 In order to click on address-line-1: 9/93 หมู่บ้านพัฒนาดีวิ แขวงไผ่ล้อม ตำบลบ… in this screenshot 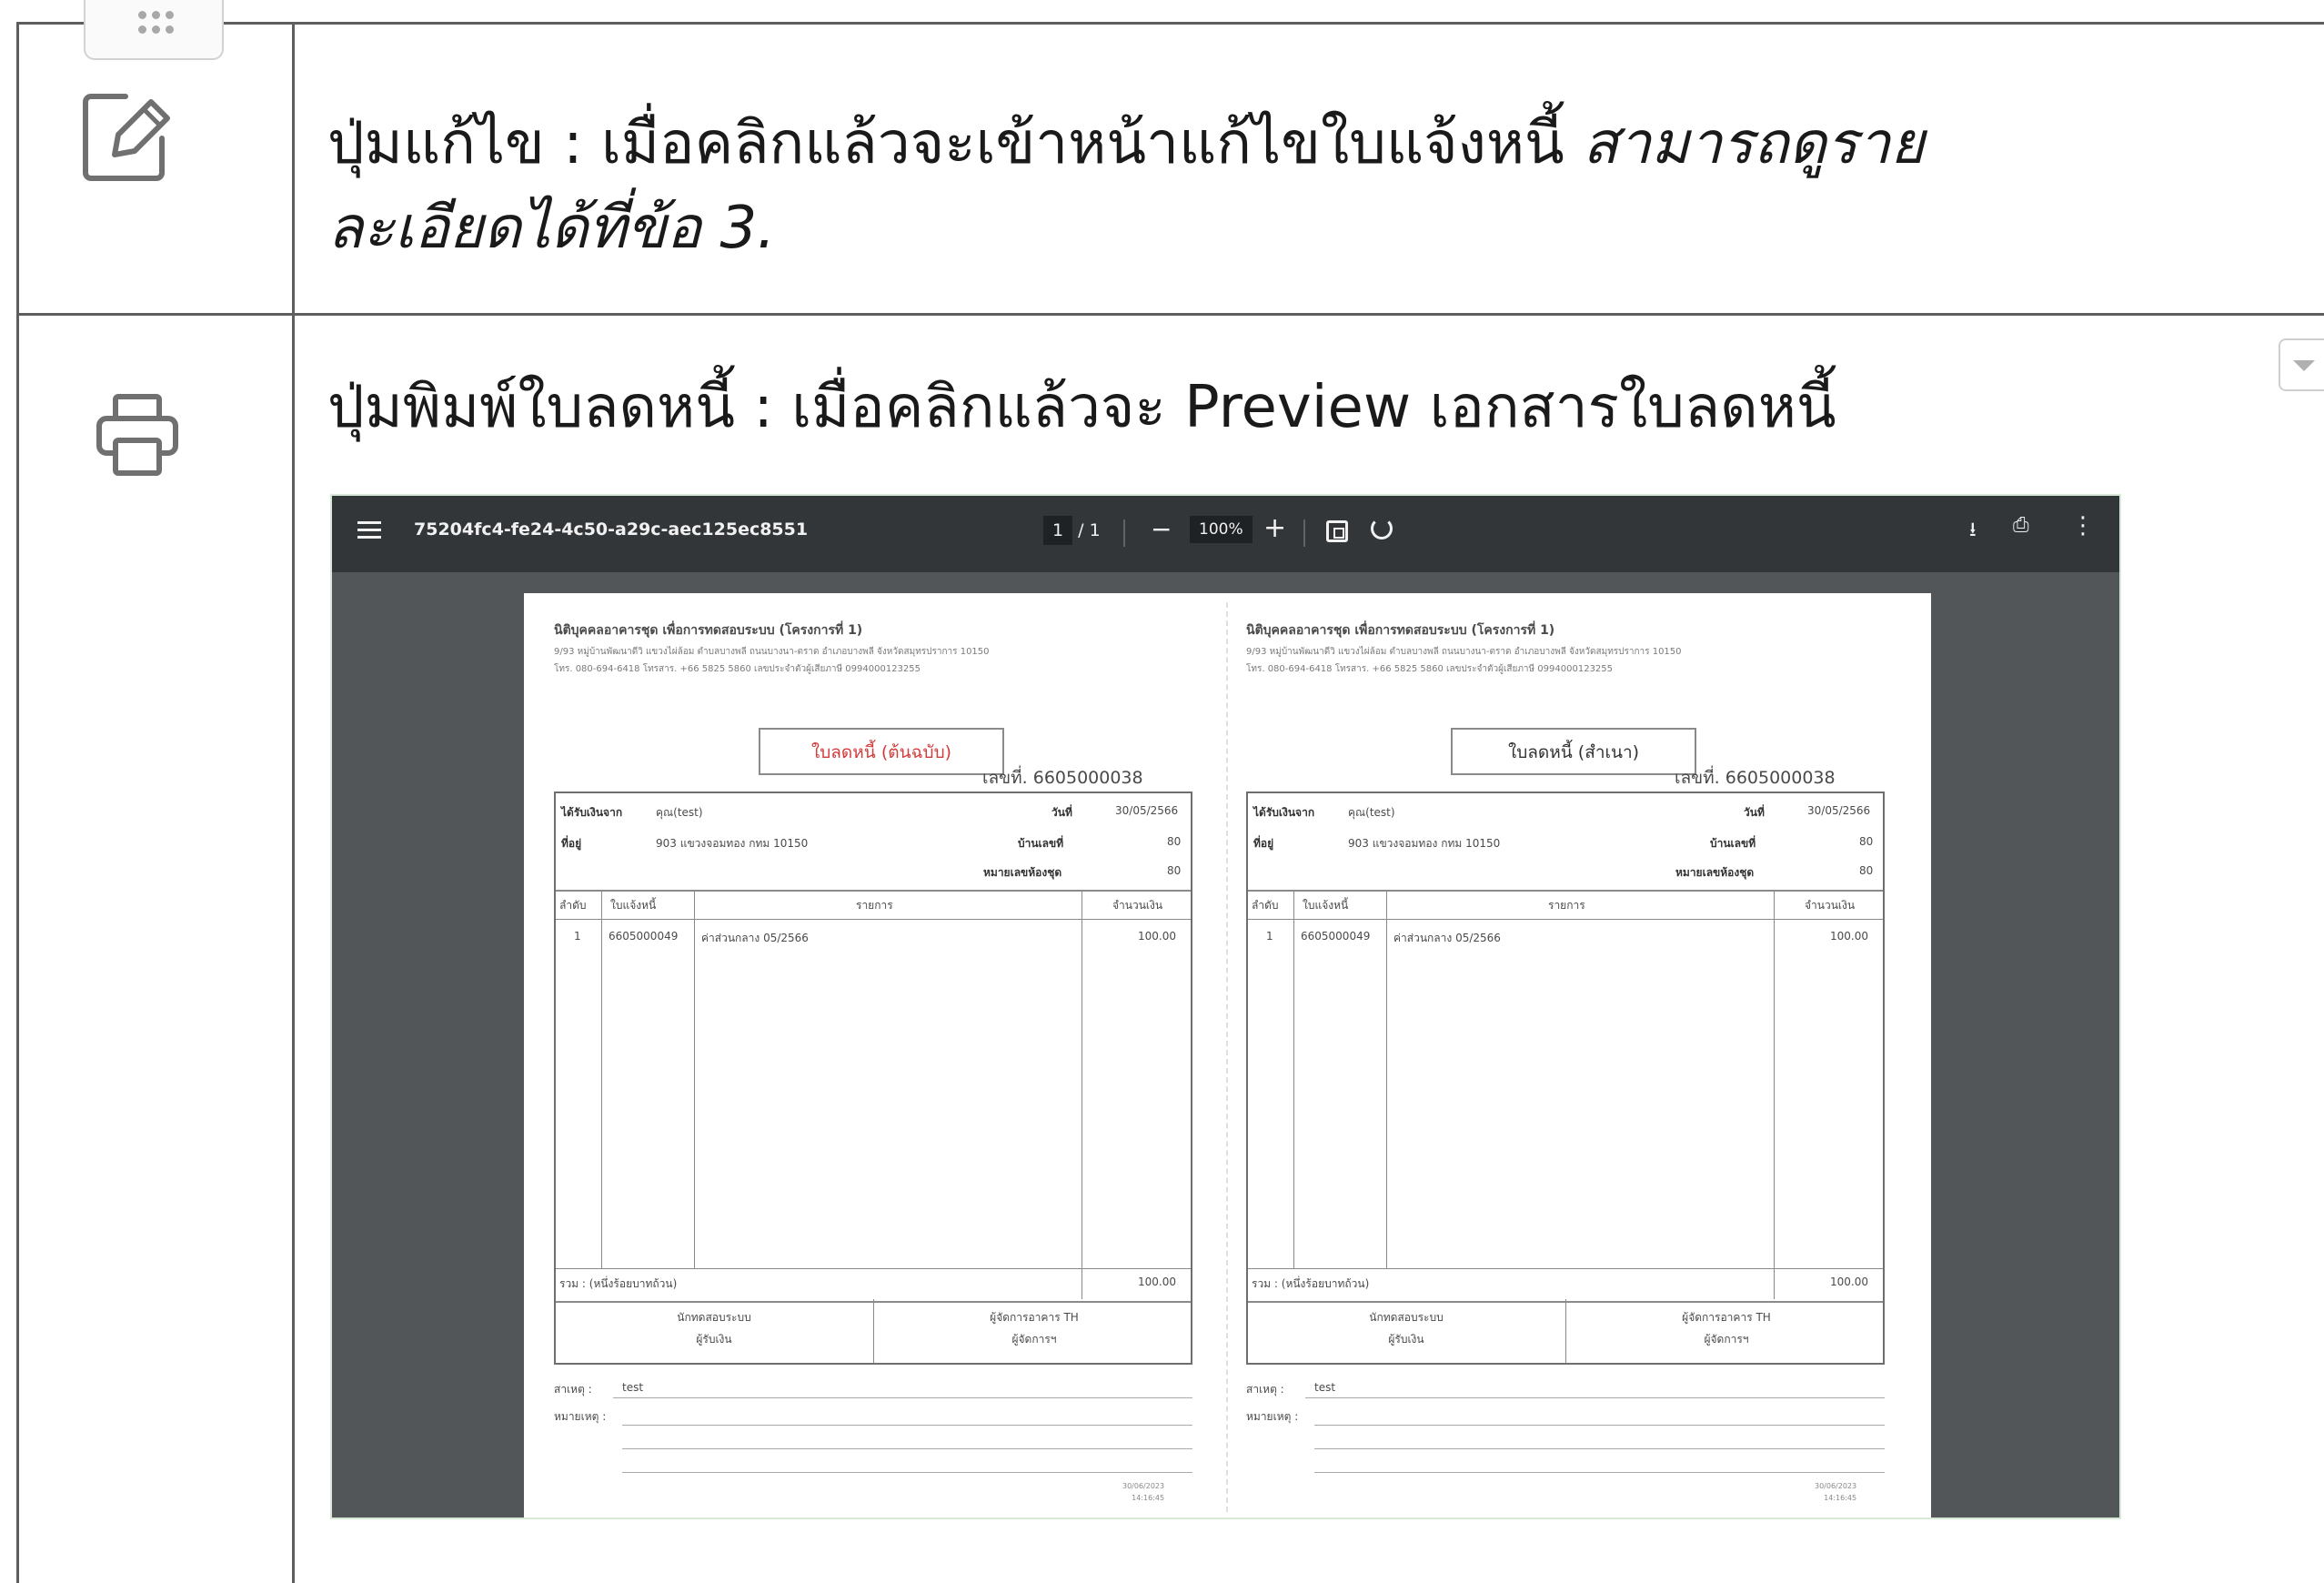, I will do `click(772, 652)`.